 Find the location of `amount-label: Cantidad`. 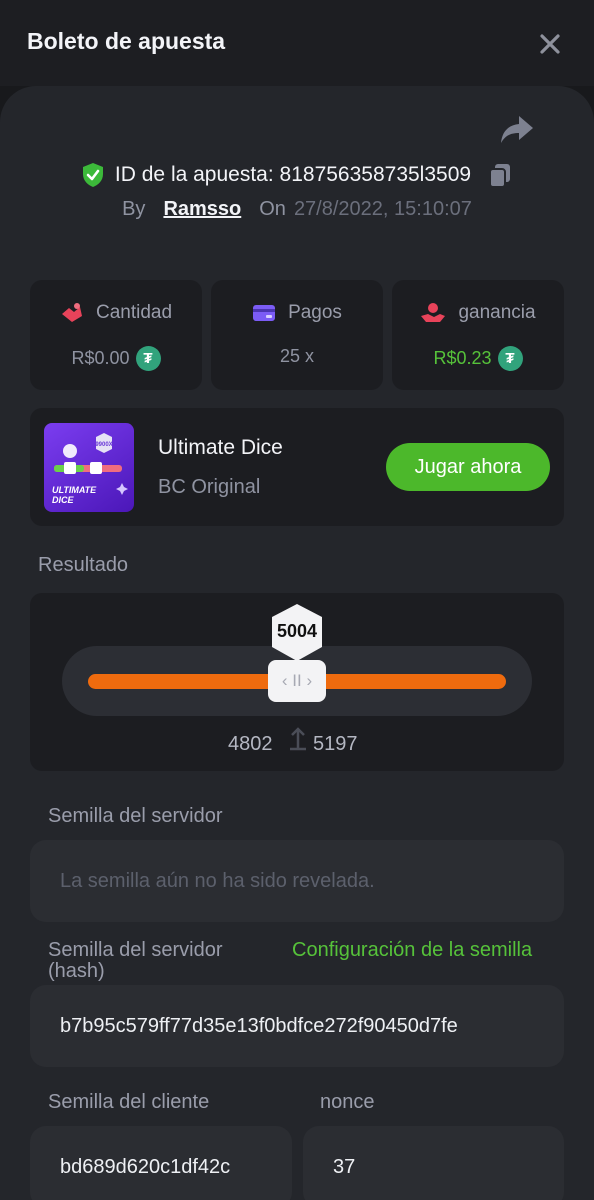

amount-label: Cantidad is located at coordinates (134, 312).